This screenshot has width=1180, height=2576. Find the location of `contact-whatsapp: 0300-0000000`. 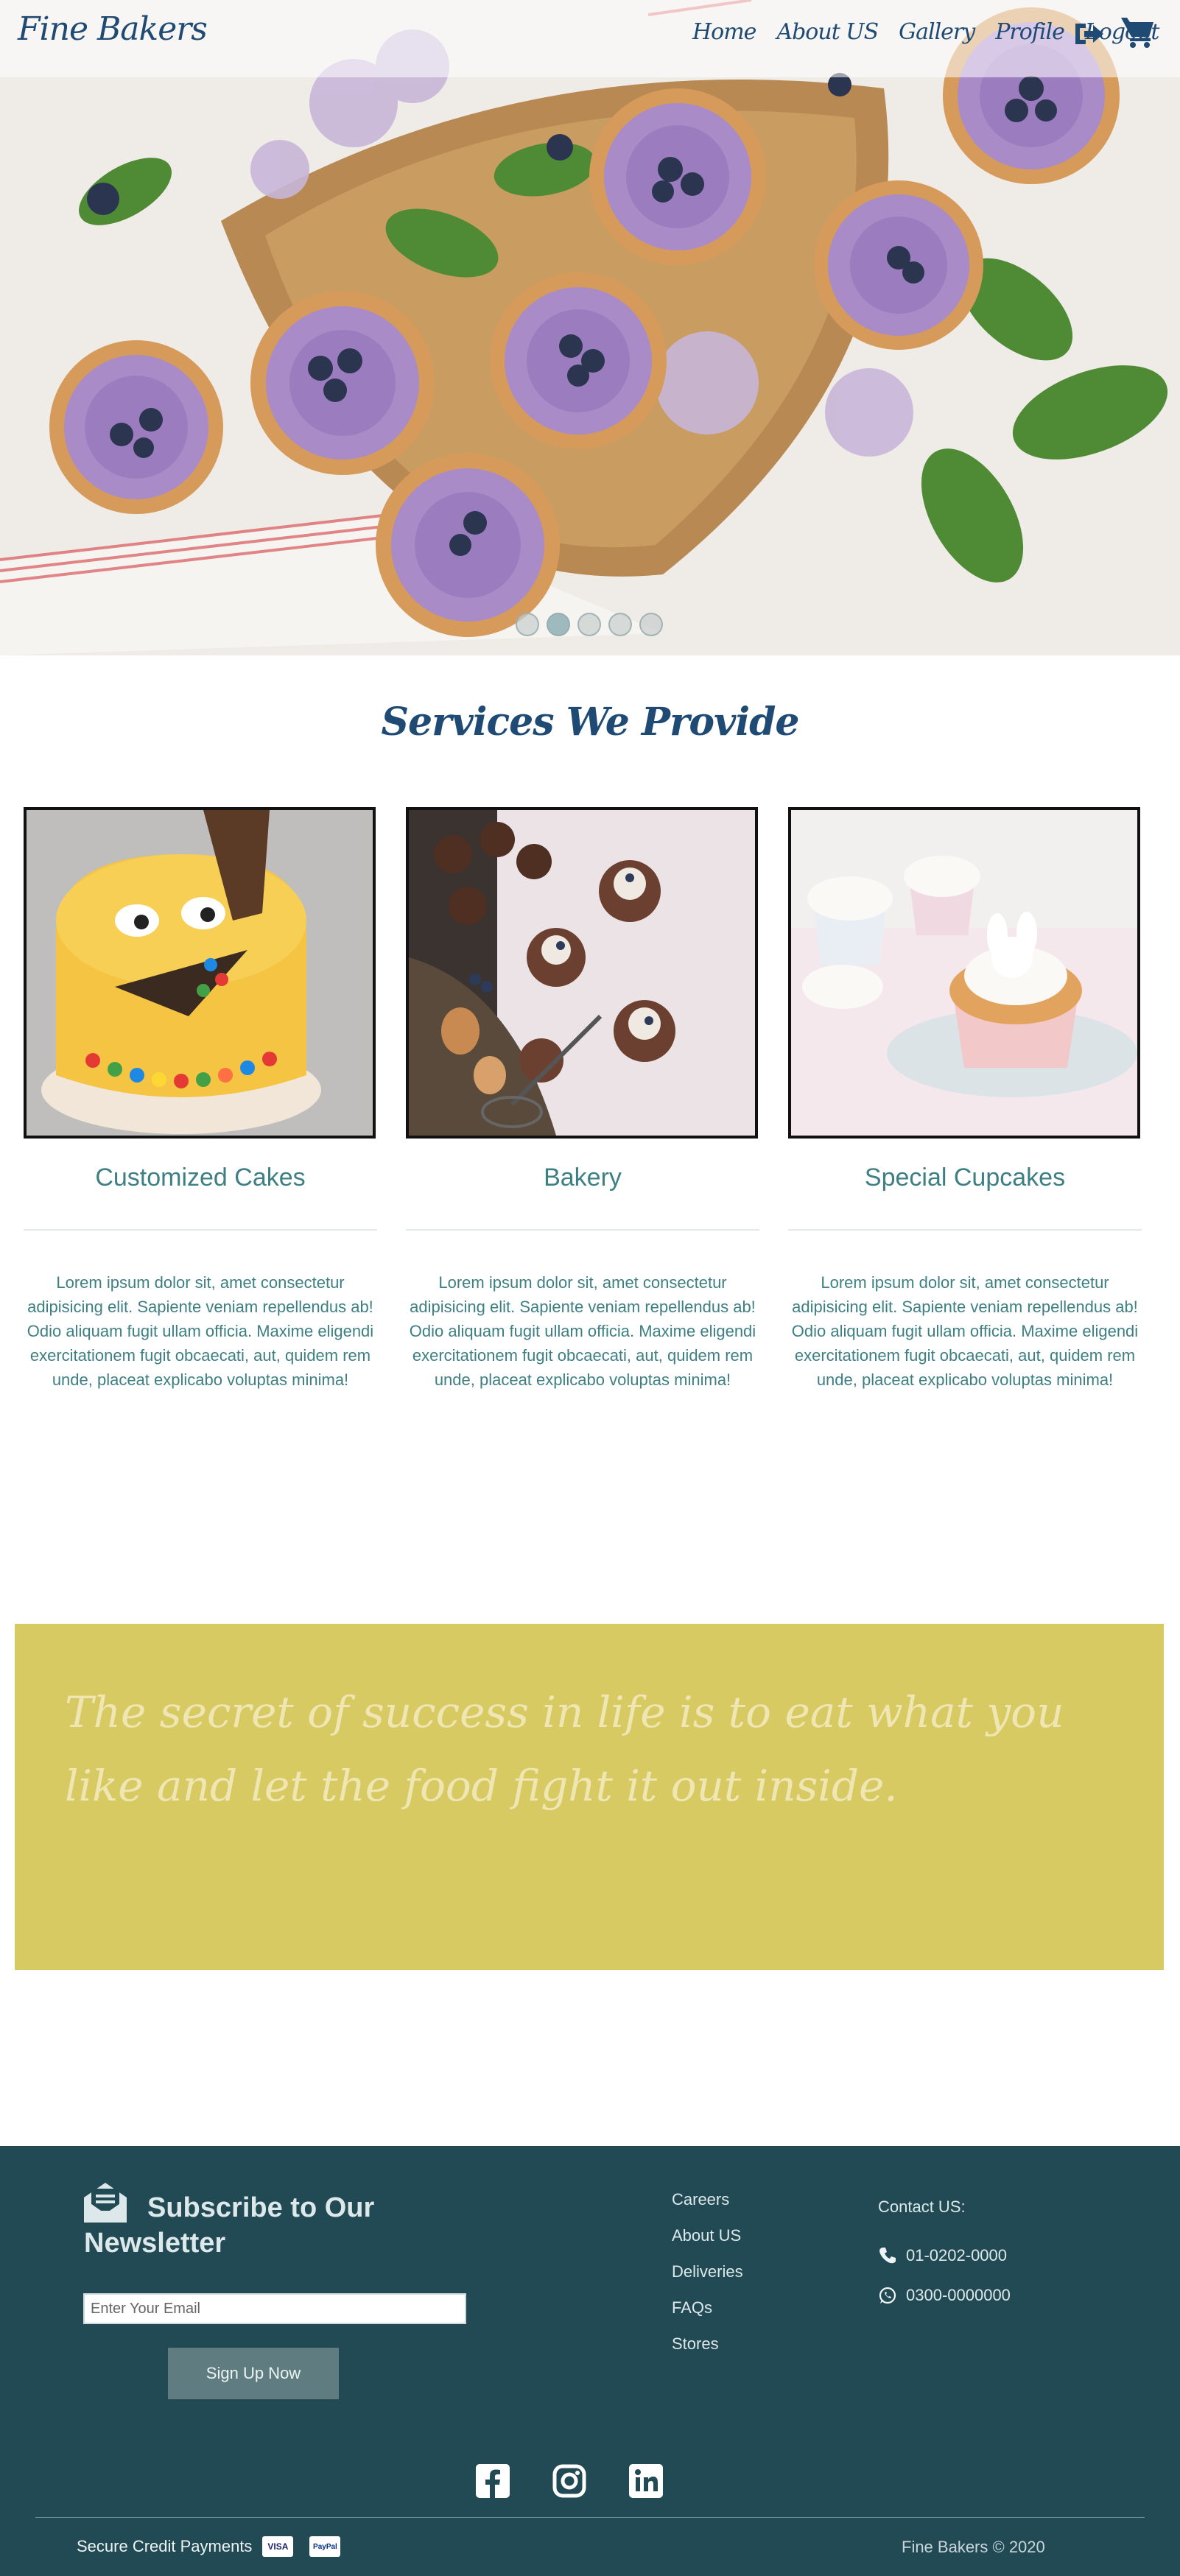

contact-whatsapp: 0300-0000000 is located at coordinates (945, 2295).